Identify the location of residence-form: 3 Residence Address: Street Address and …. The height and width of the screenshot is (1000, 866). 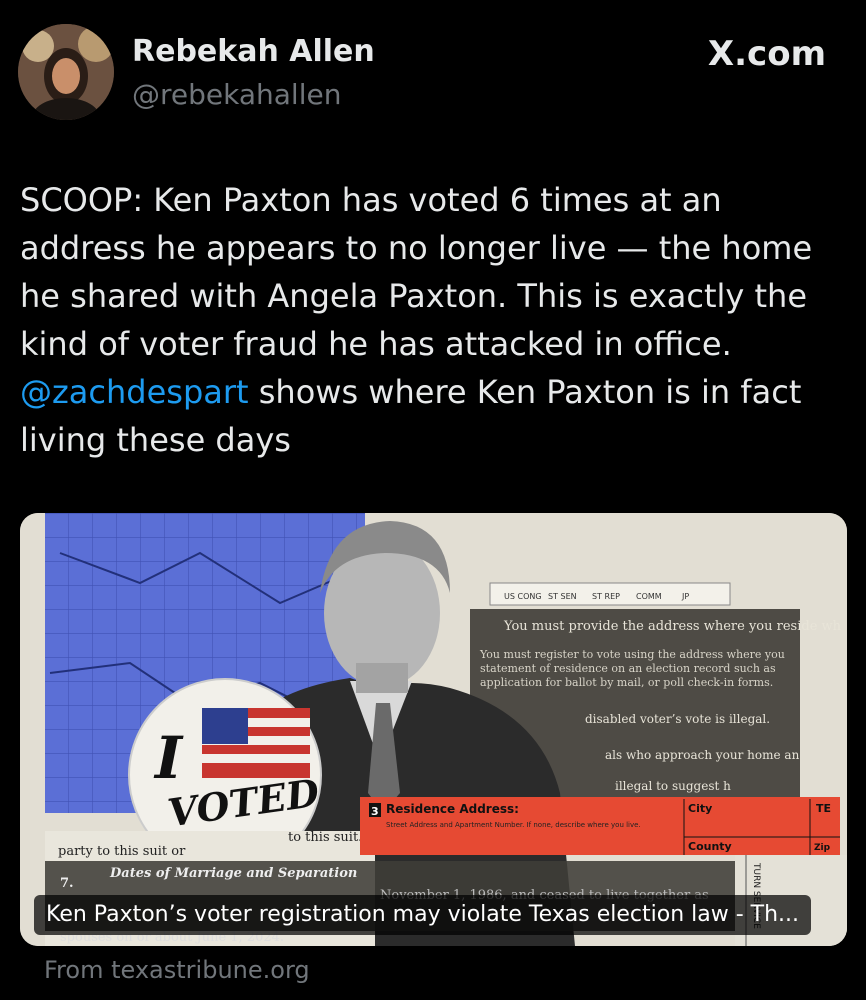
(600, 826).